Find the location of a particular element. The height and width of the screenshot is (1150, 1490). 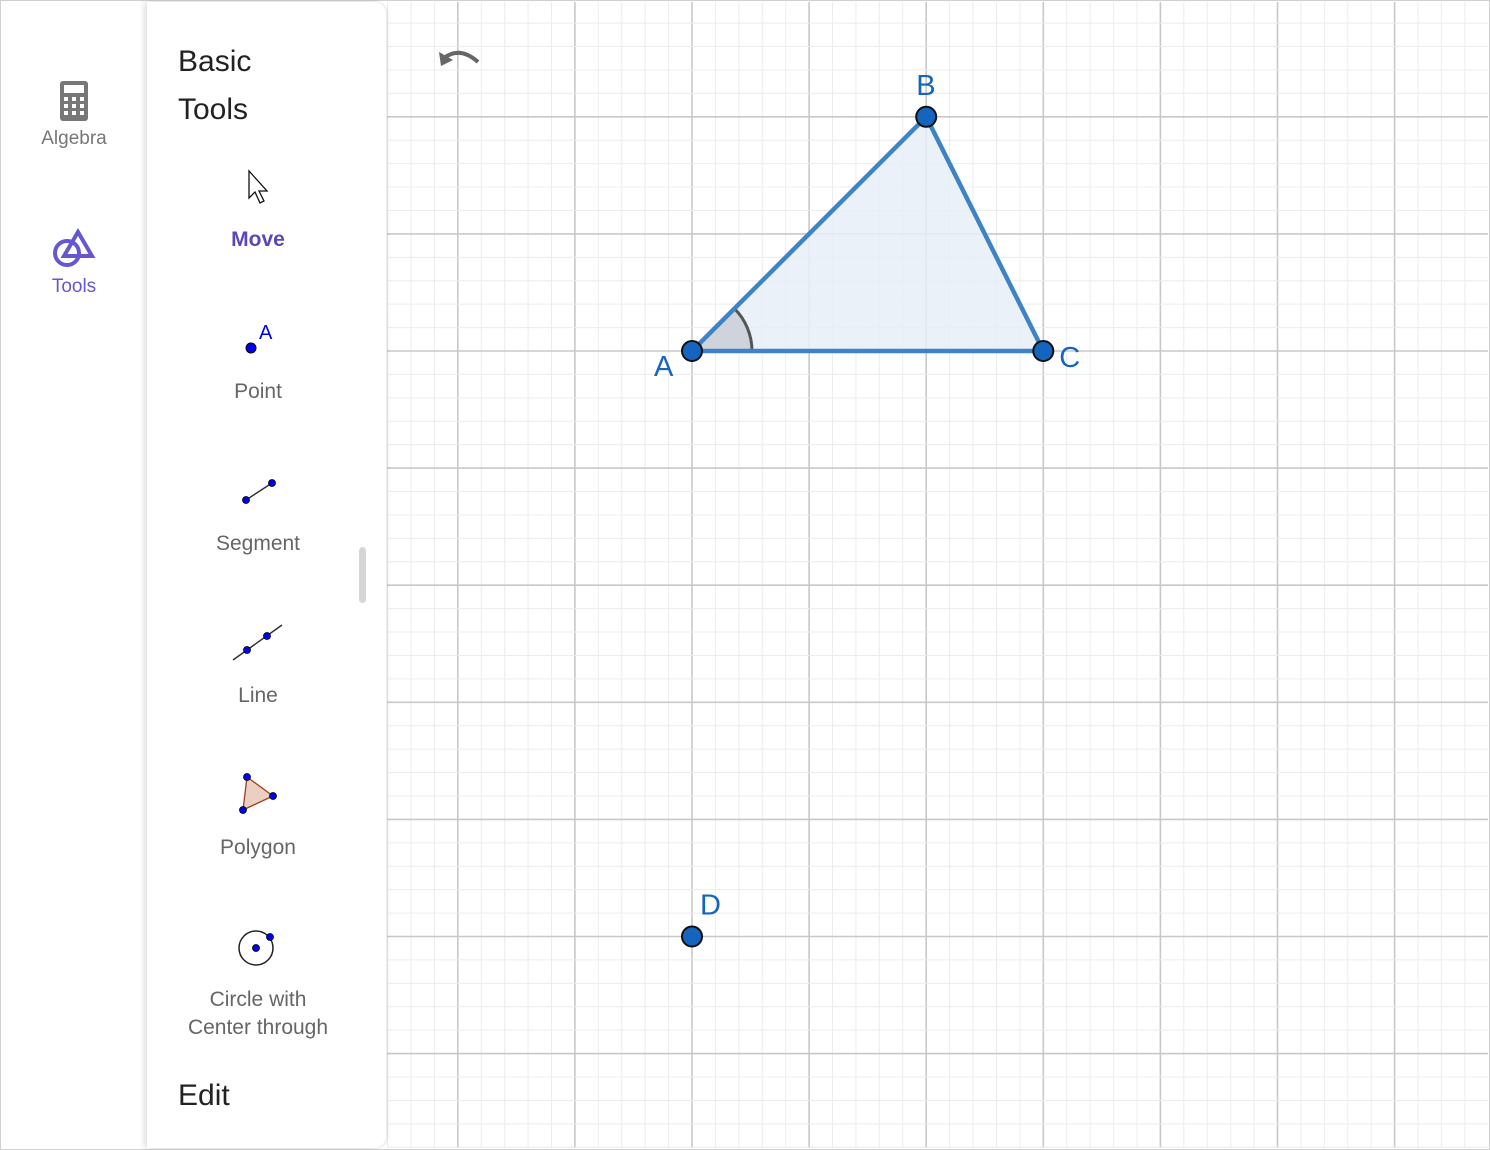

tool-polygon: Polygon is located at coordinates (258, 817).